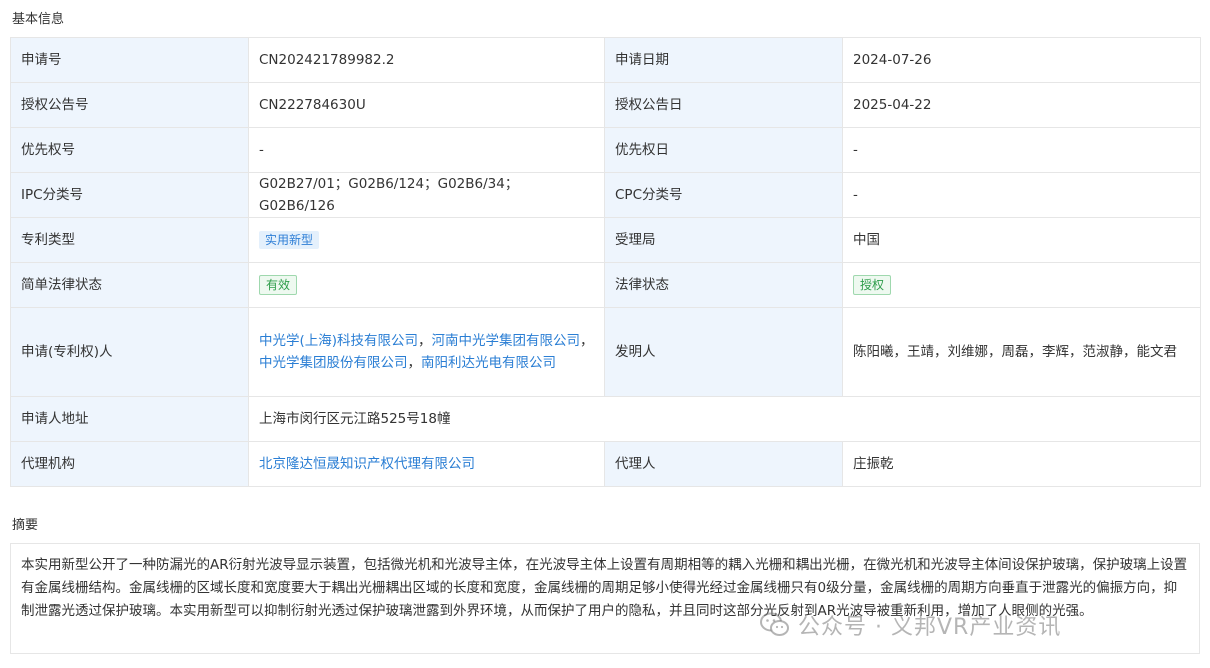  I want to click on applicant-label: 申请(专利权)人, so click(129, 352).